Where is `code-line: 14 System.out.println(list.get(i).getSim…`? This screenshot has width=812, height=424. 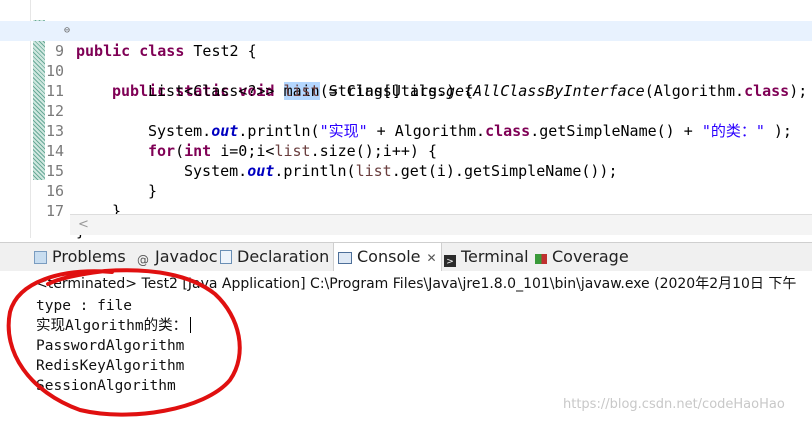 code-line: 14 System.out.println(list.get(i).getSim… is located at coordinates (406, 150).